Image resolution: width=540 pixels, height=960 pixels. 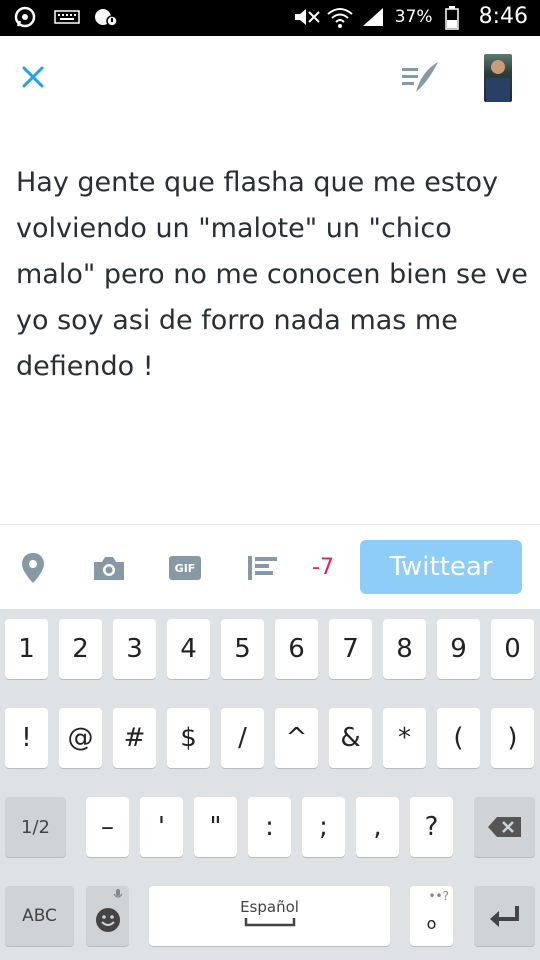 What do you see at coordinates (106, 17) in the screenshot?
I see `notification-alert-icon` at bounding box center [106, 17].